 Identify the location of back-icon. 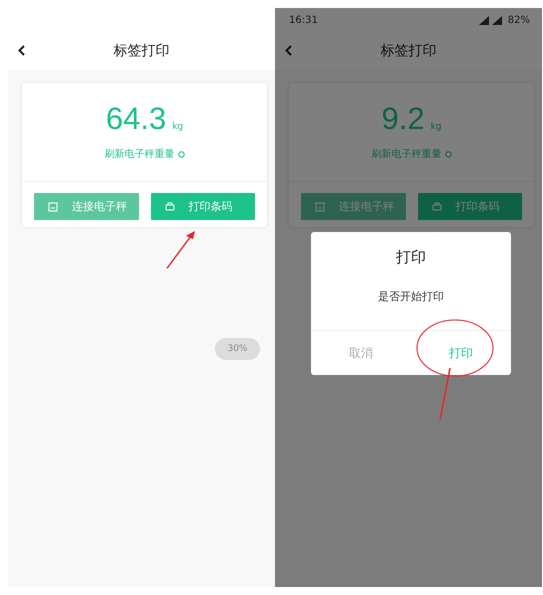
(21, 50).